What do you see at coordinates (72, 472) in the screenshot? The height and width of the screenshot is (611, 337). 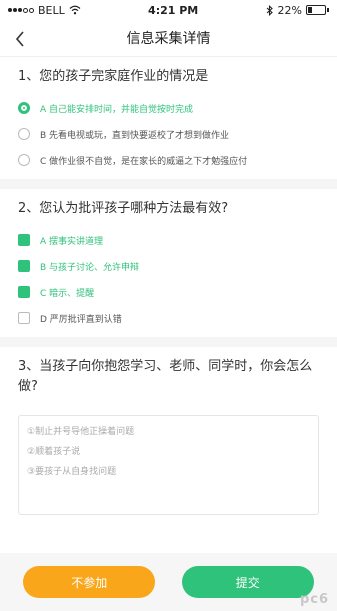 I see `placeholder-line: ③要孩子从自身找问题` at bounding box center [72, 472].